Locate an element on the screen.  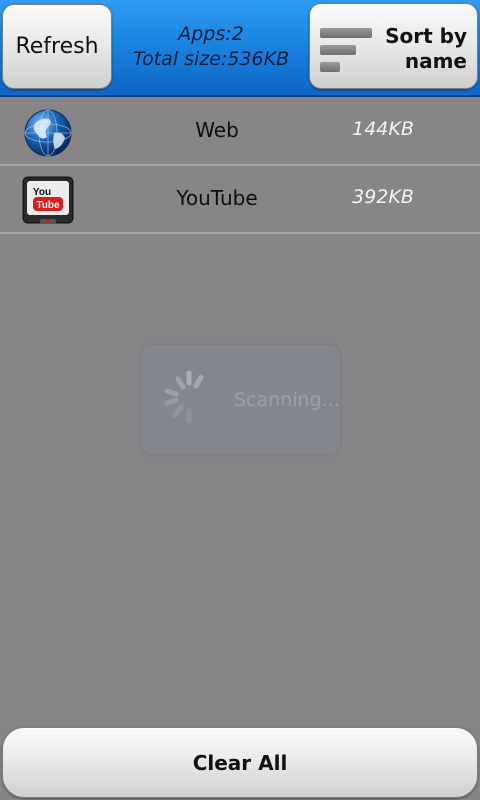
total-size: Total size:536KB is located at coordinates (211, 59).